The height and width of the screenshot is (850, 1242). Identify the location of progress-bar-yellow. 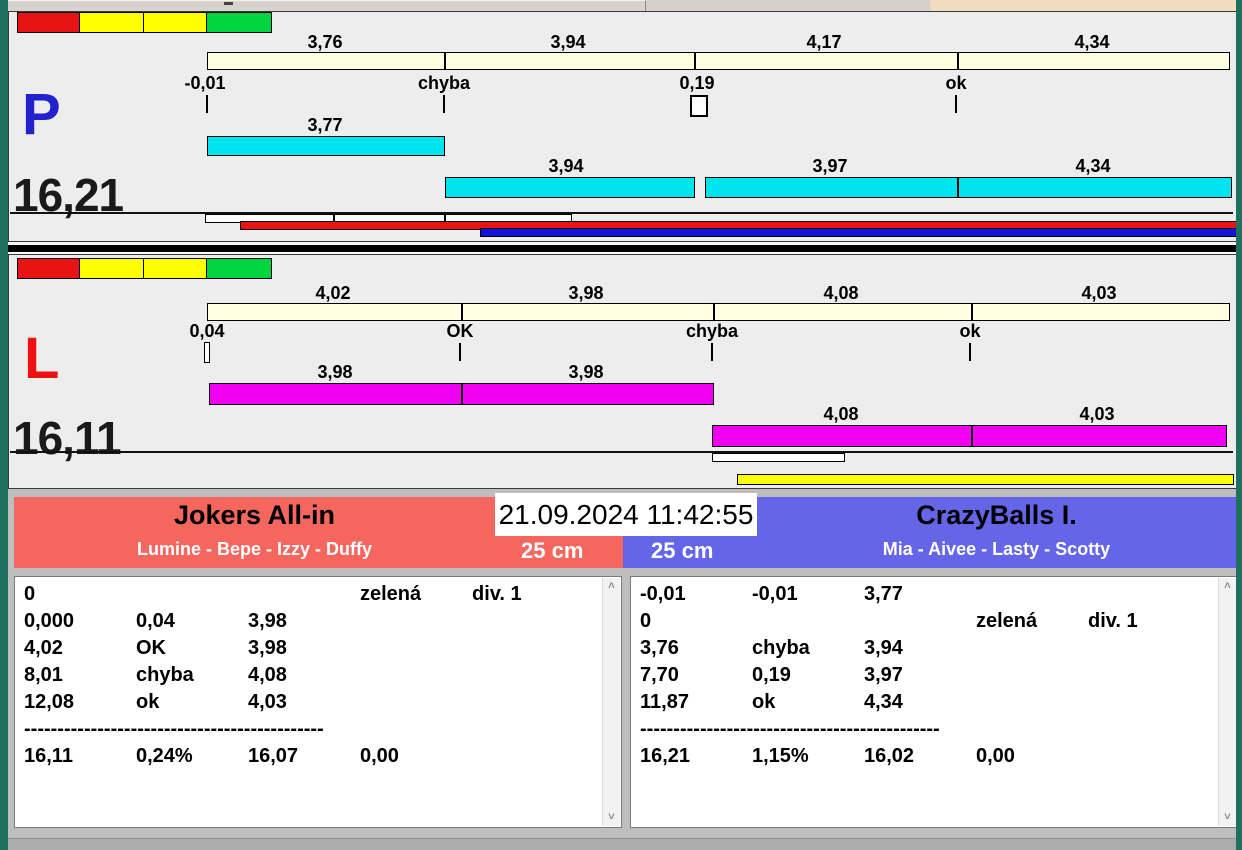
(985, 479).